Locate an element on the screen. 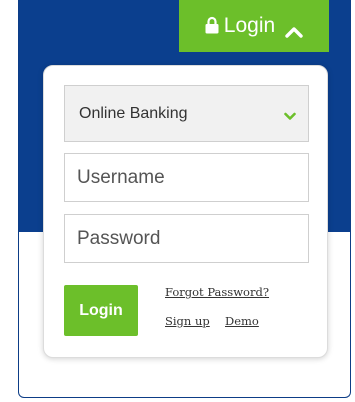 This screenshot has width=355, height=402. username-placeholder: Username is located at coordinates (121, 177).